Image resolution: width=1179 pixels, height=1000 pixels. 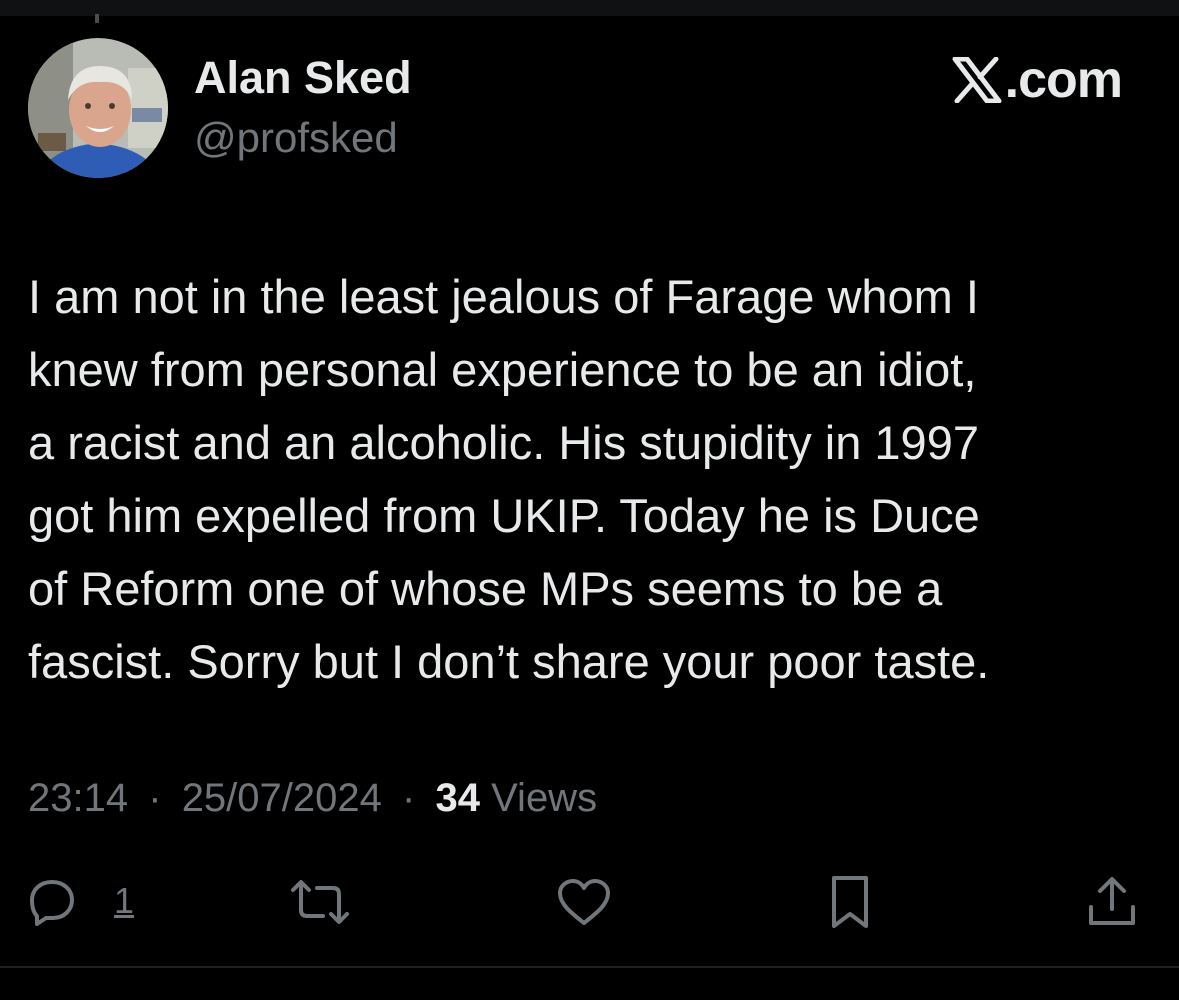 I want to click on tweet-time: 23:14, so click(x=78, y=798).